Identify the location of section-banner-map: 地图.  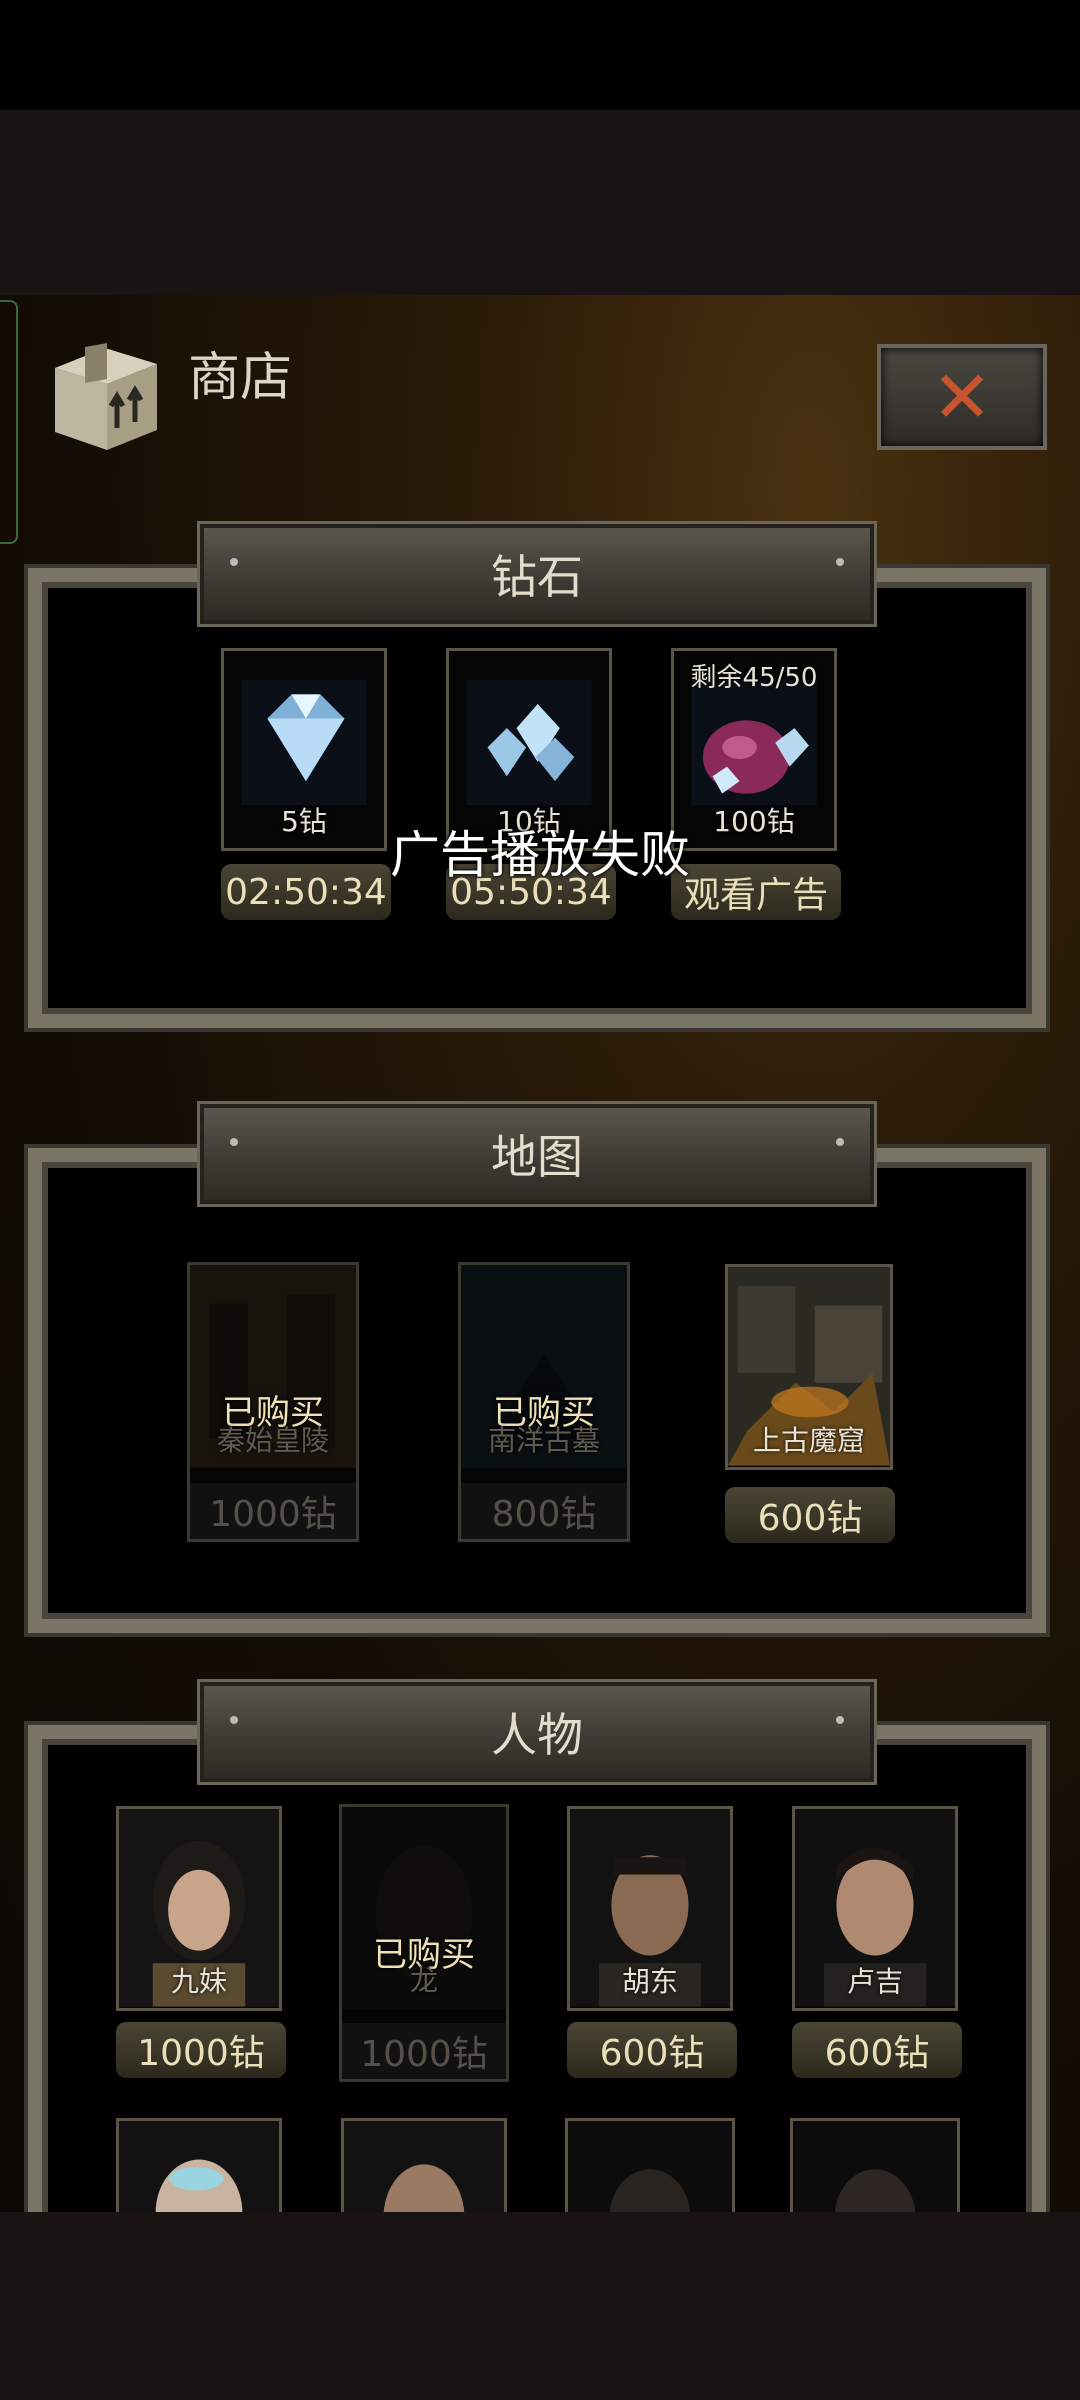
(537, 1154).